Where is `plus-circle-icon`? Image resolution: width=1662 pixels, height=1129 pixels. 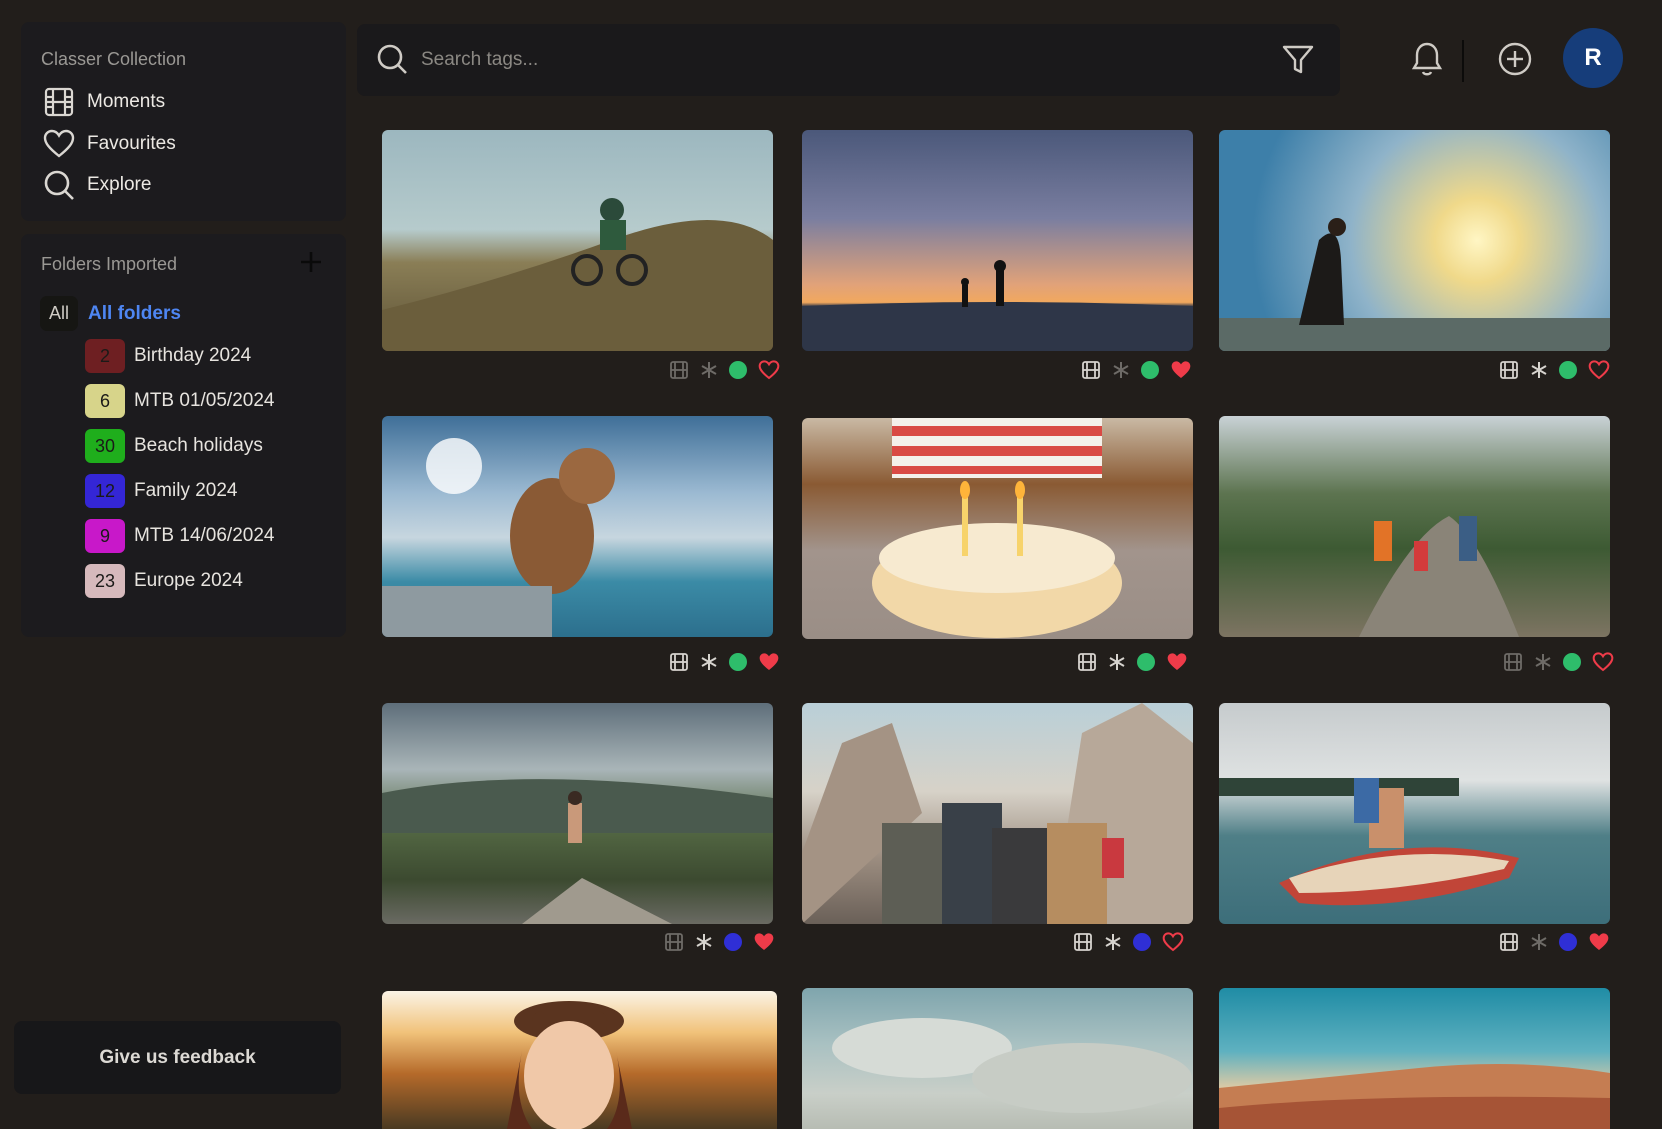 plus-circle-icon is located at coordinates (1515, 59).